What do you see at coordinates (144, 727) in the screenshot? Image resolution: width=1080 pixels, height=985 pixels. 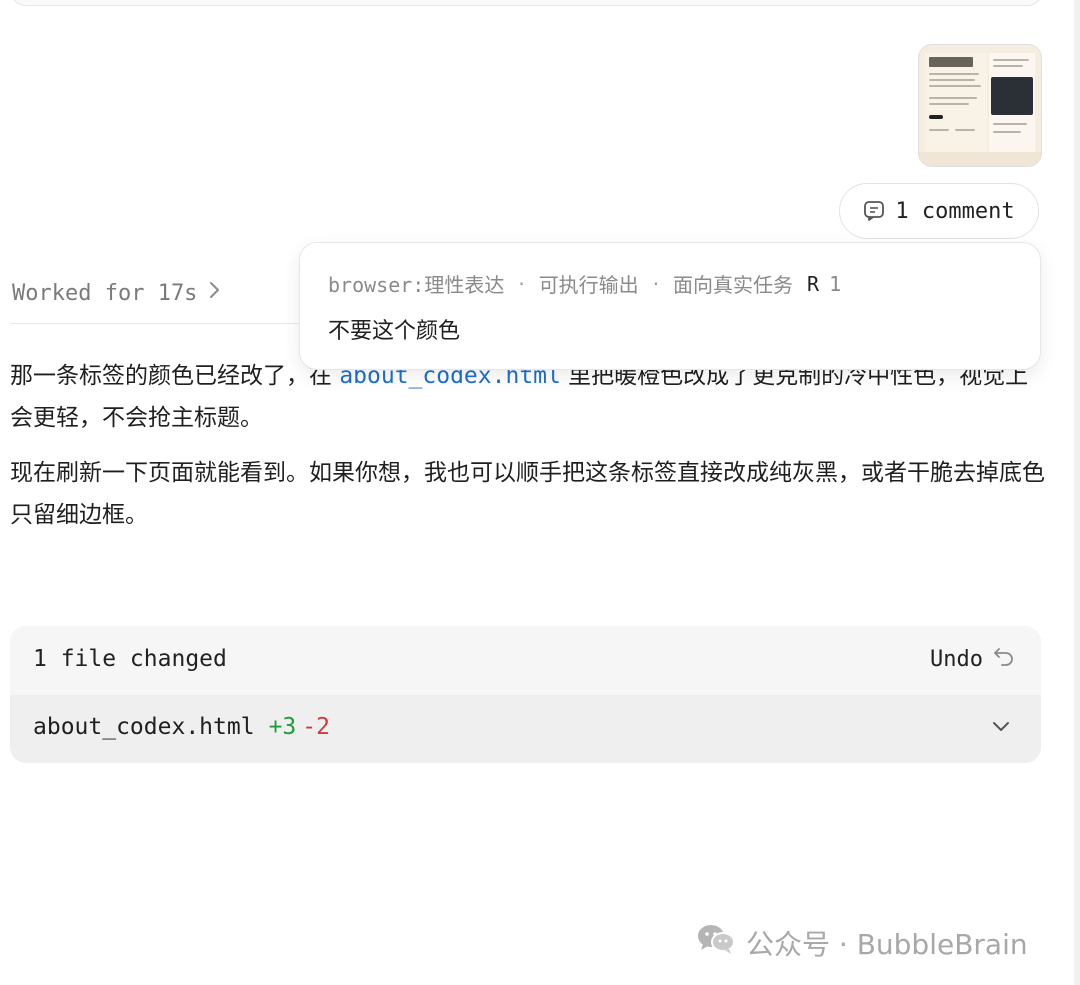 I see `file-name: about_codex.html` at bounding box center [144, 727].